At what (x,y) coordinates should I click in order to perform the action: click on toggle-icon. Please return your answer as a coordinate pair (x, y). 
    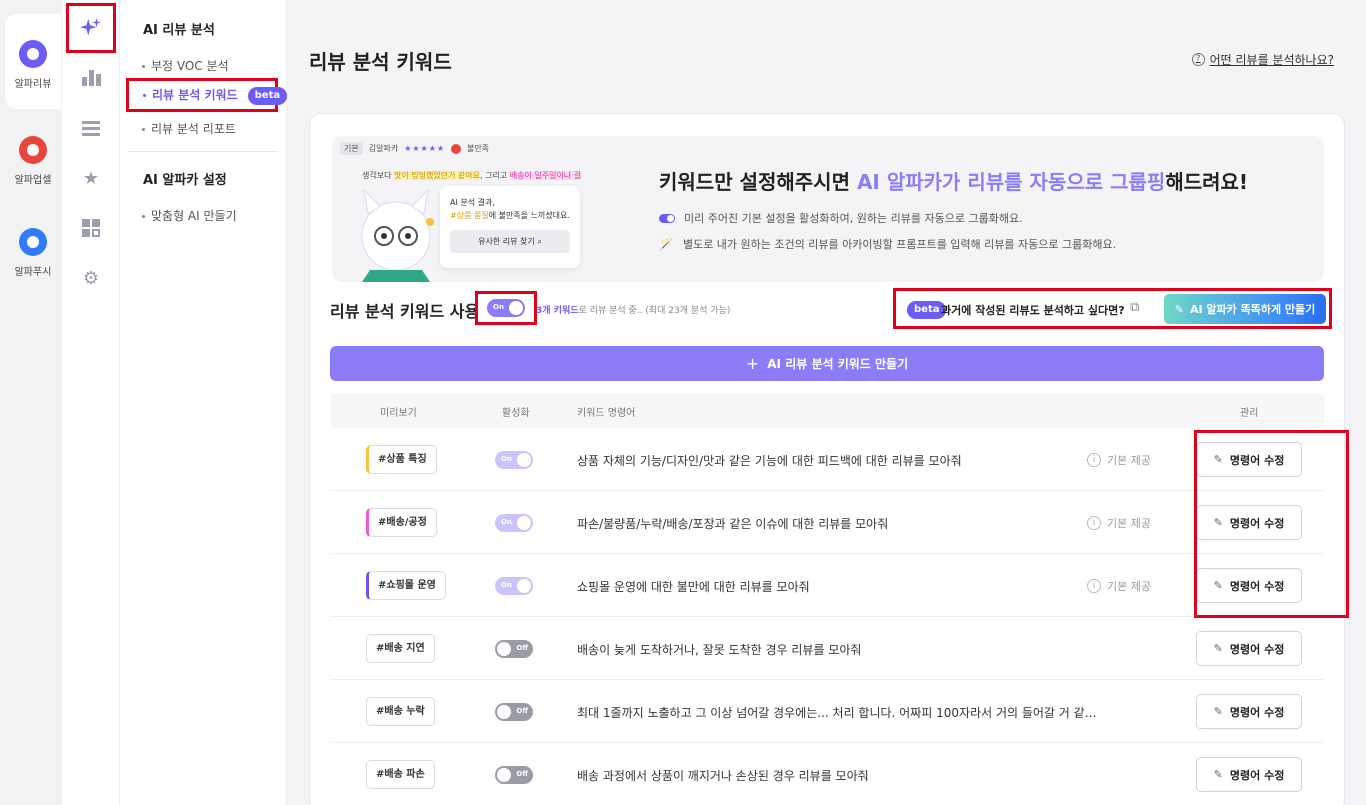
    Looking at the image, I should click on (667, 218).